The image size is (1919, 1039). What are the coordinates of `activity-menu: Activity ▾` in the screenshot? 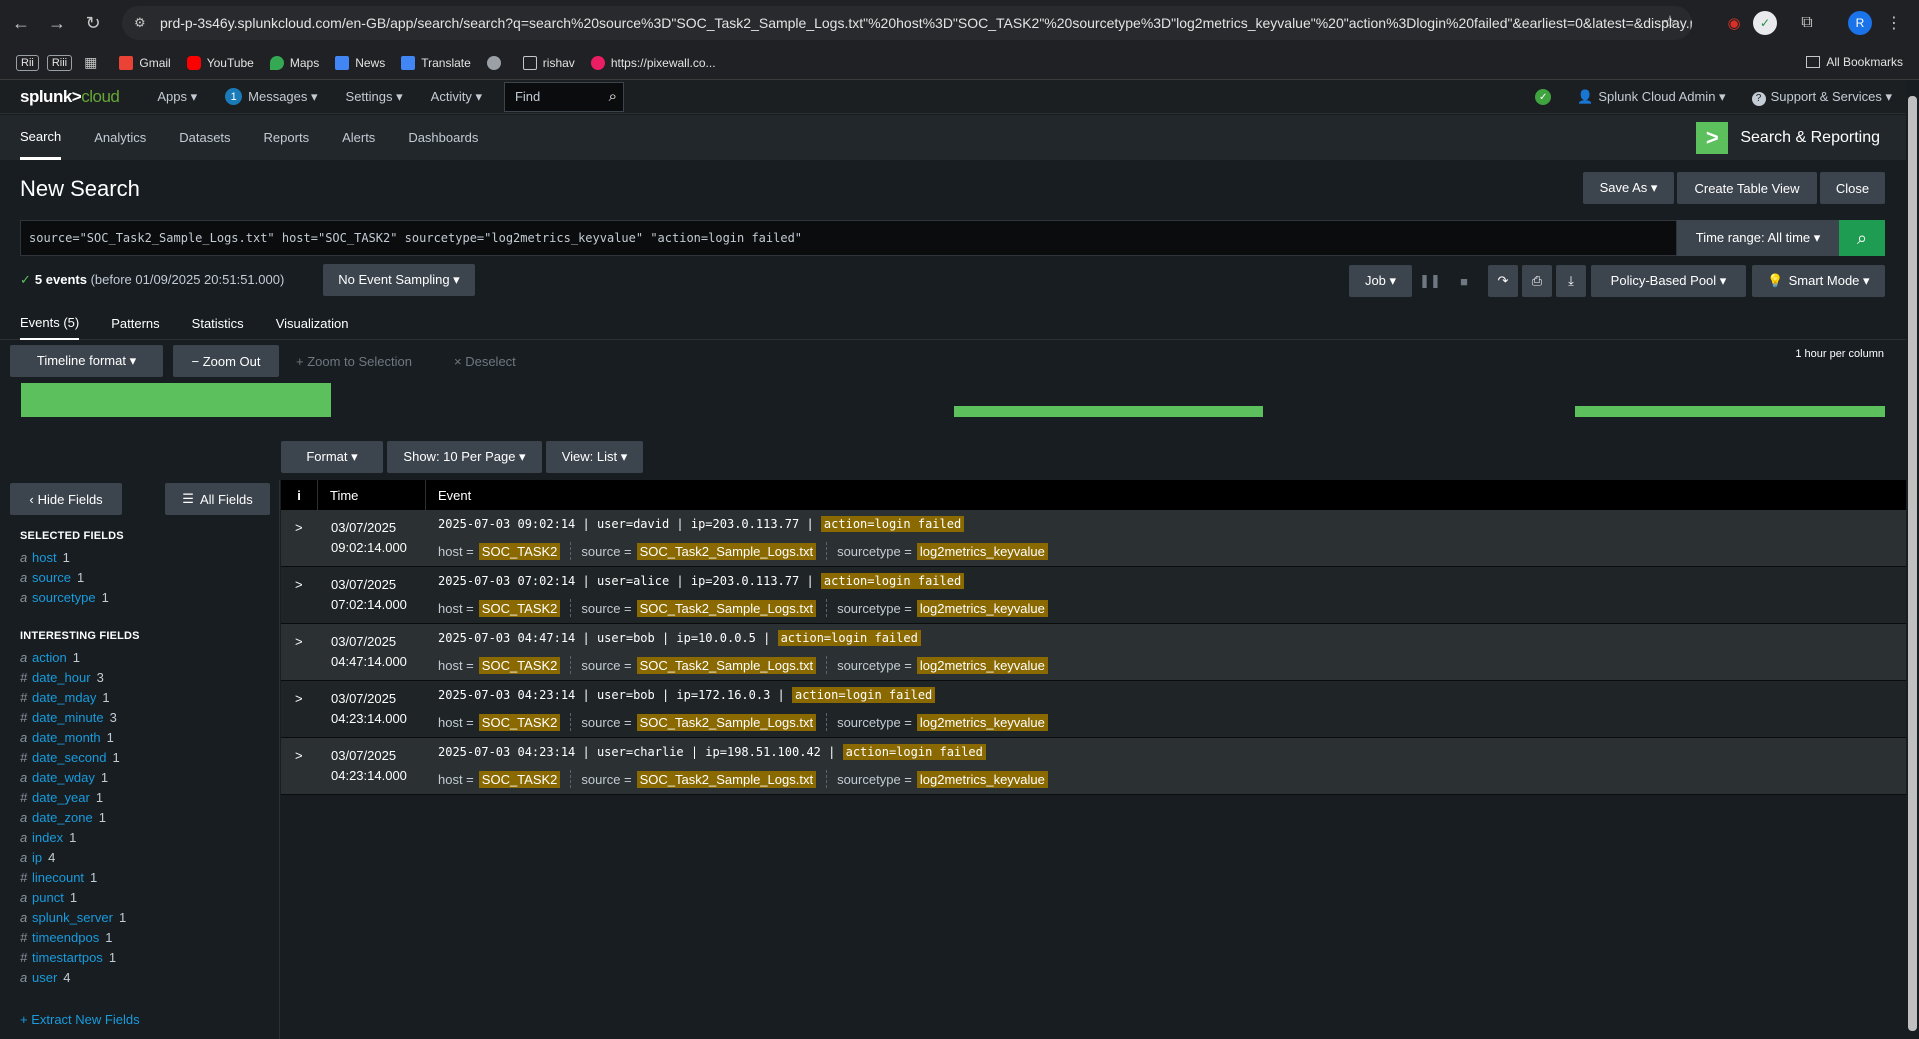 It's located at (456, 97).